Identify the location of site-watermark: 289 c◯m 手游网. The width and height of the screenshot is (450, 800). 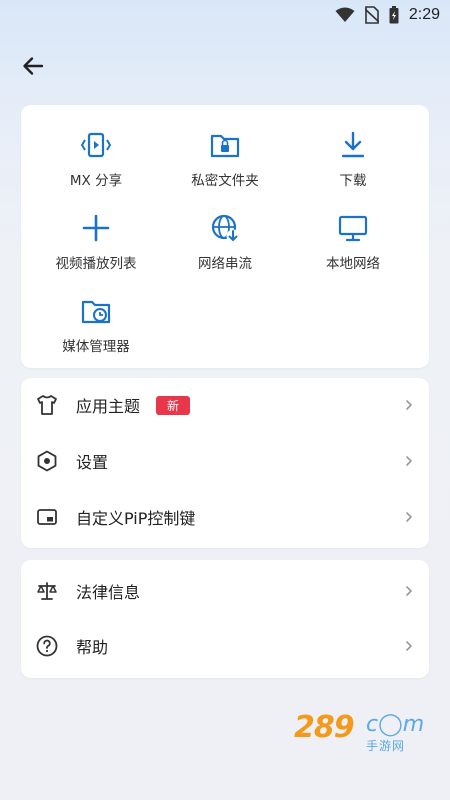
(364, 734).